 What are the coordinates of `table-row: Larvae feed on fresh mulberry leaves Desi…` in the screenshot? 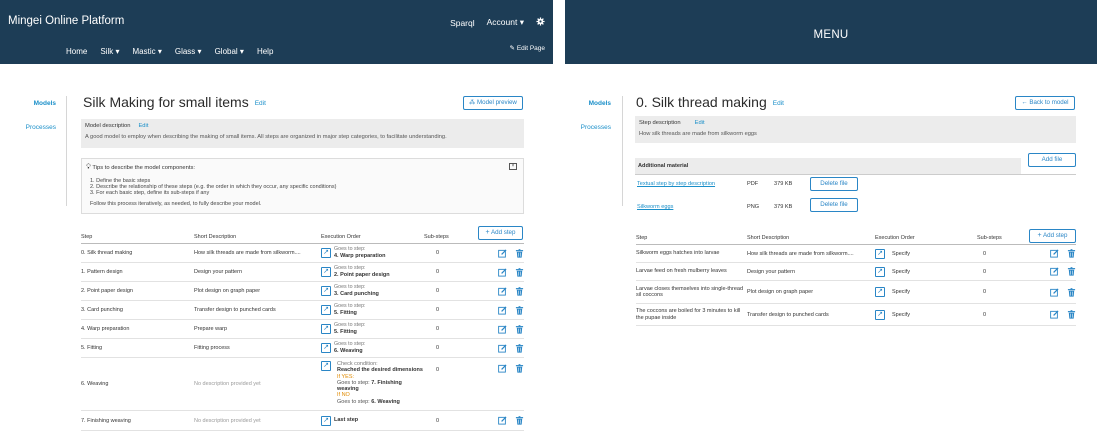 It's located at (856, 271).